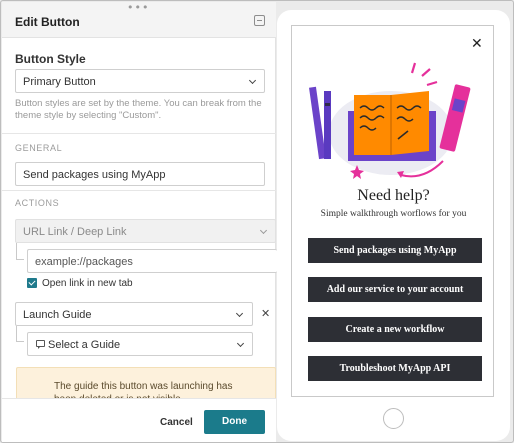 This screenshot has width=514, height=443. What do you see at coordinates (176, 422) in the screenshot?
I see `cancel-button: Cancel` at bounding box center [176, 422].